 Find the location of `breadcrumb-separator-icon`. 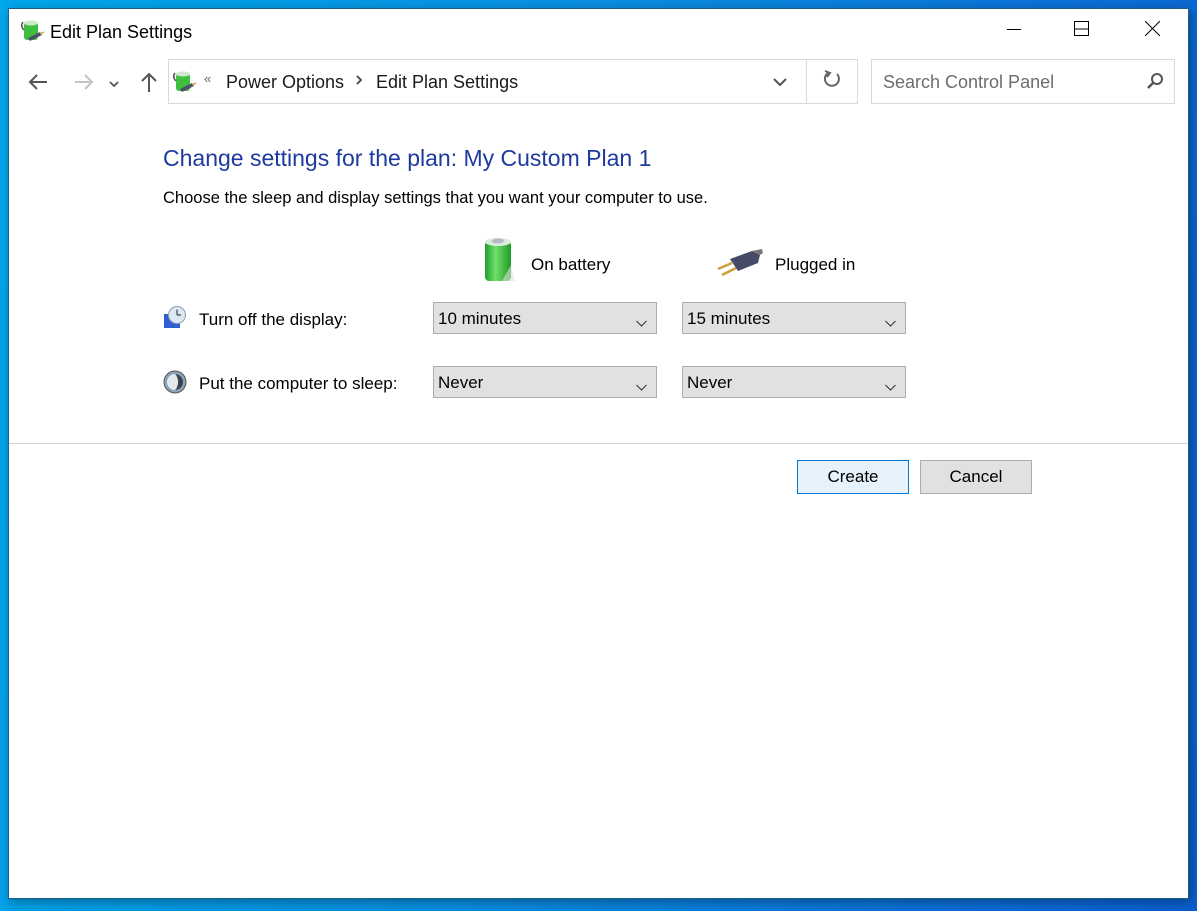

breadcrumb-separator-icon is located at coordinates (359, 81).